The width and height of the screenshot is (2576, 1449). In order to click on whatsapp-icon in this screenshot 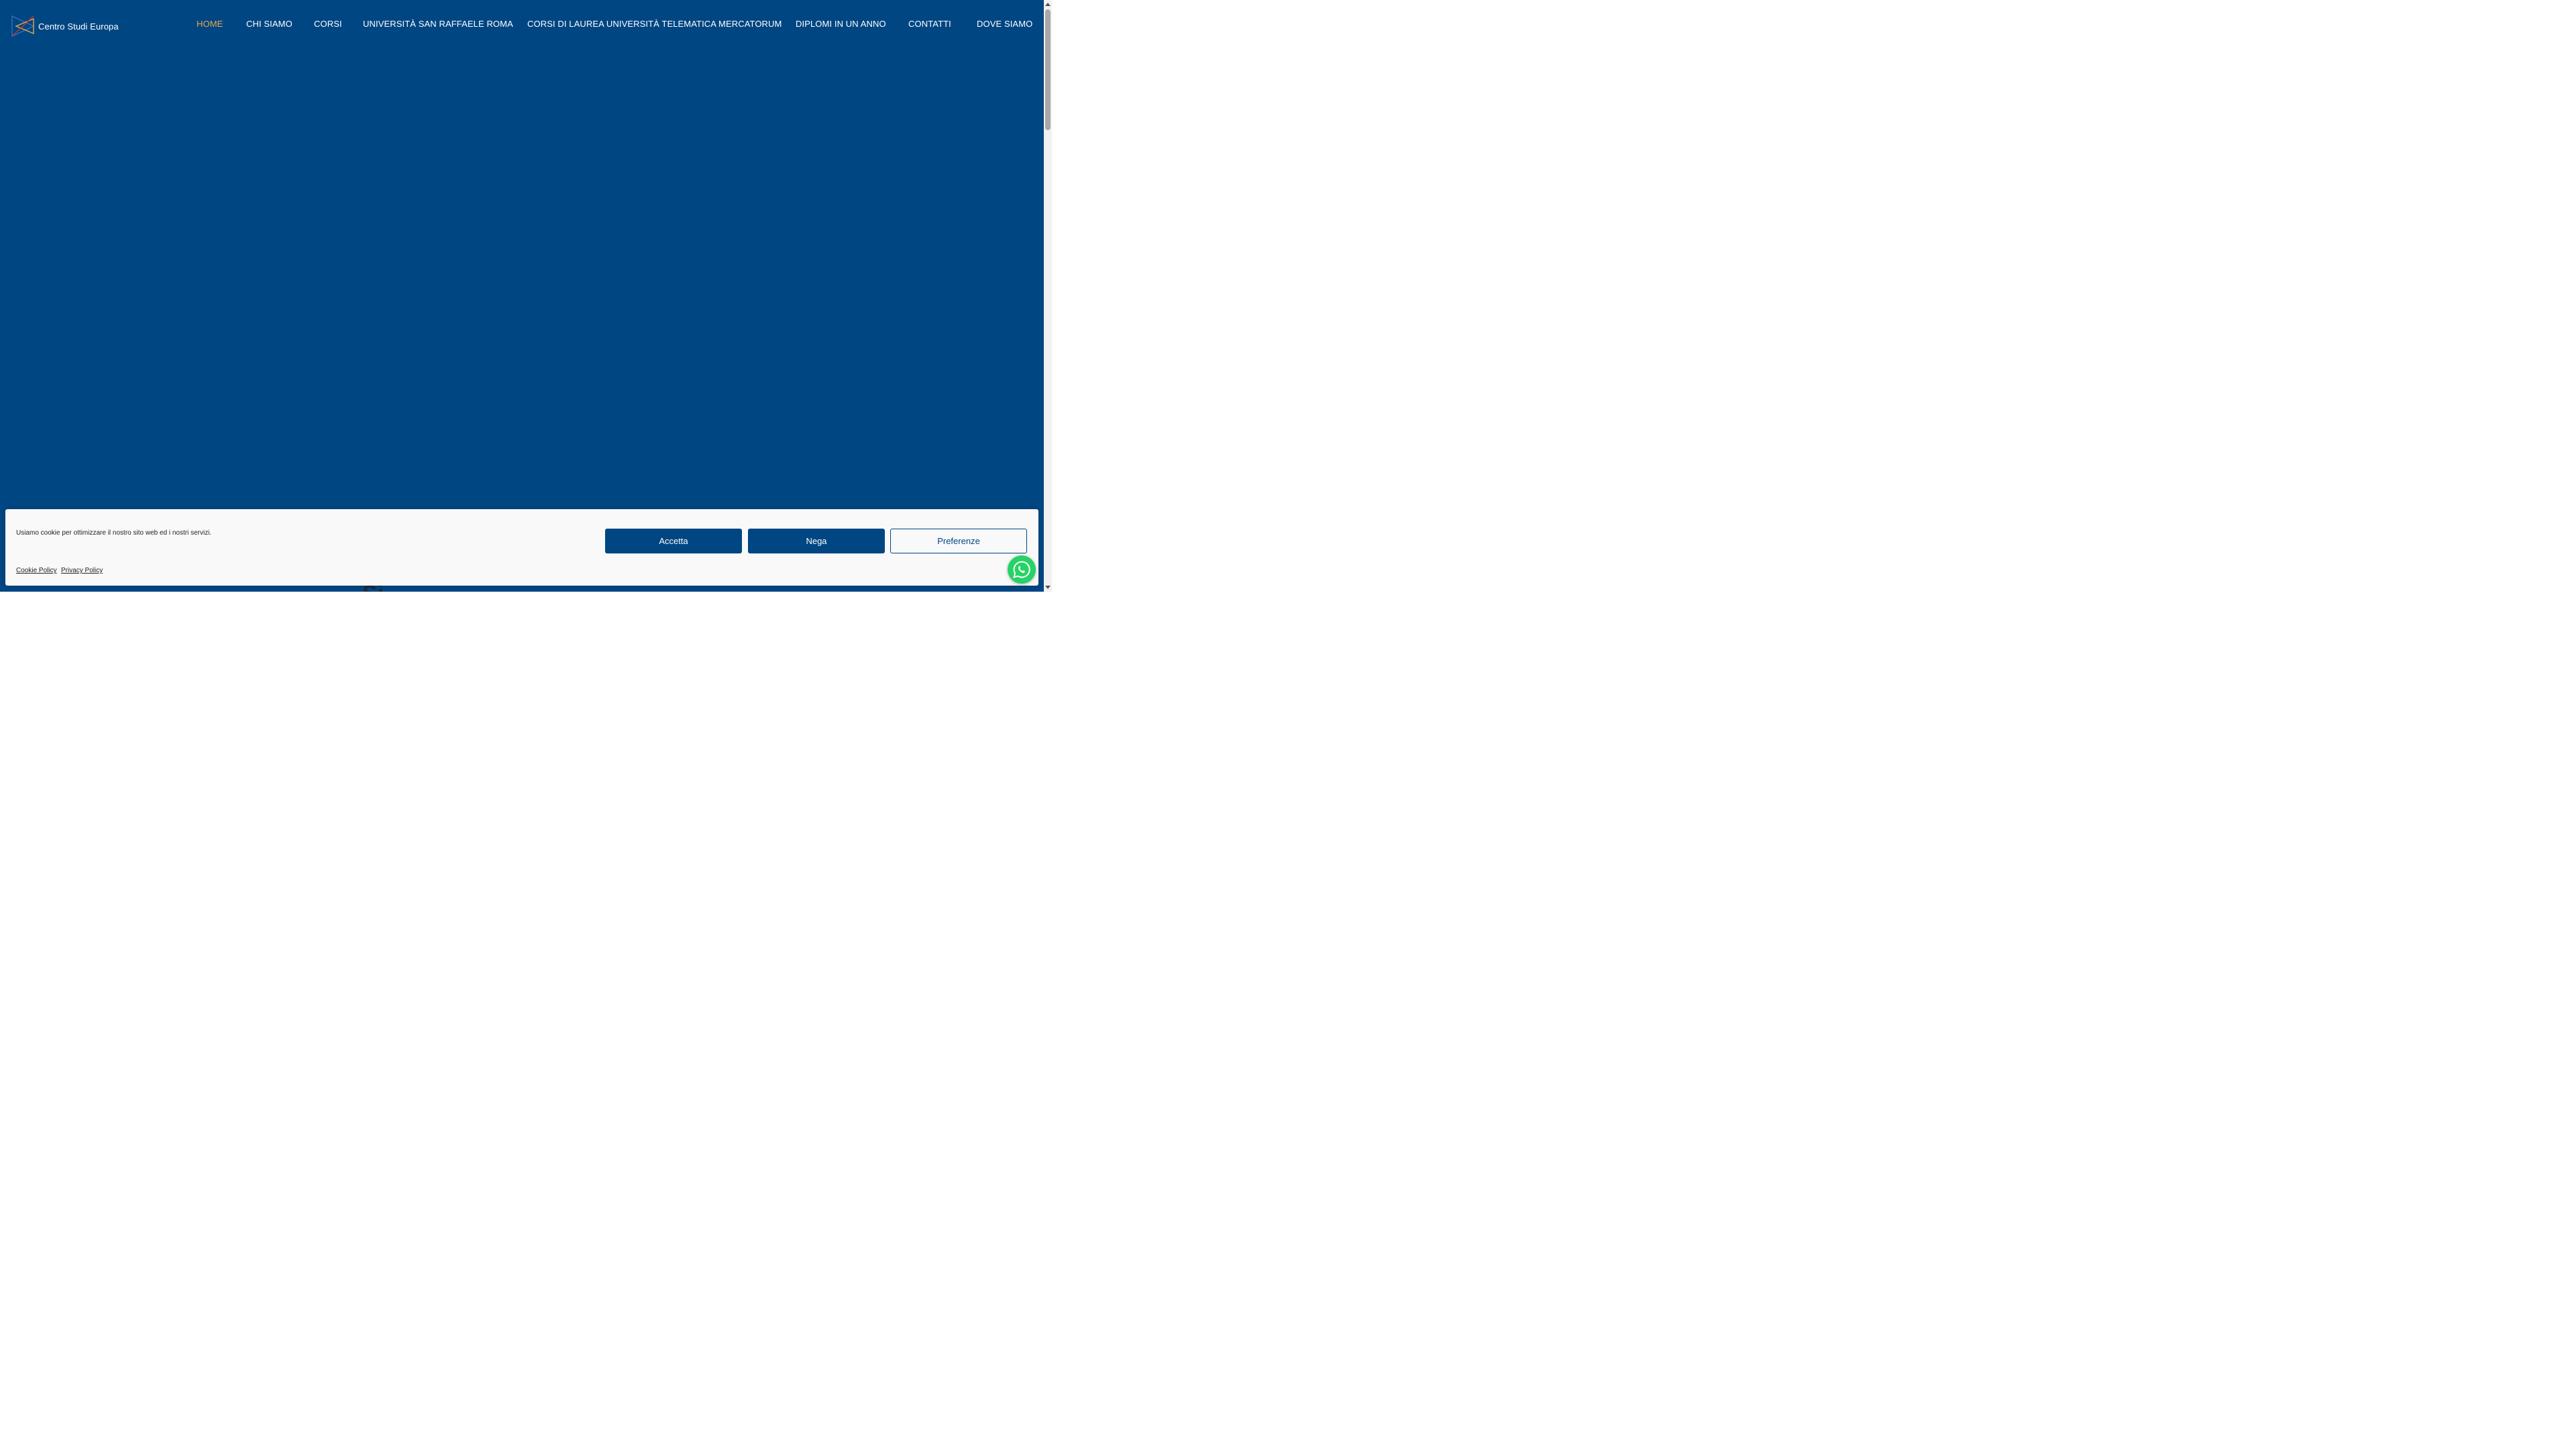, I will do `click(1021, 569)`.